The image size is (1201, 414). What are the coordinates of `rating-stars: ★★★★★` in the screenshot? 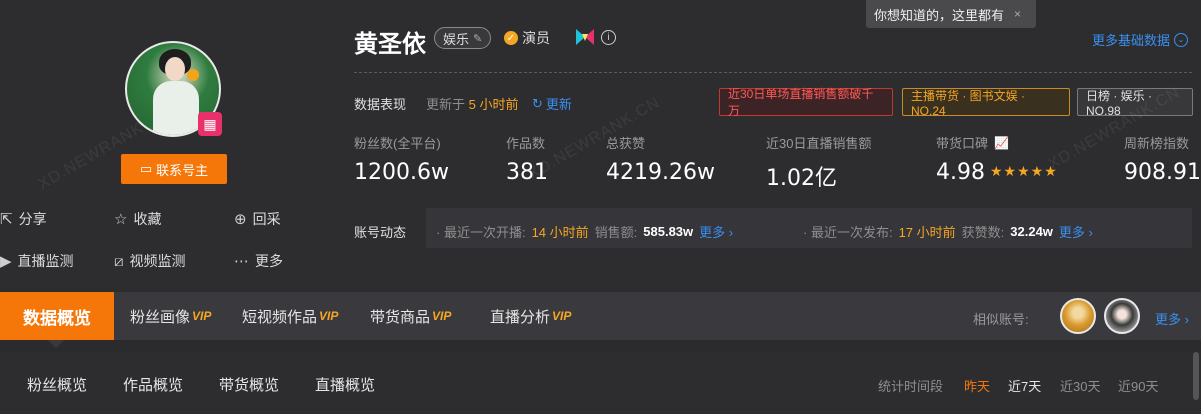 It's located at (1024, 171).